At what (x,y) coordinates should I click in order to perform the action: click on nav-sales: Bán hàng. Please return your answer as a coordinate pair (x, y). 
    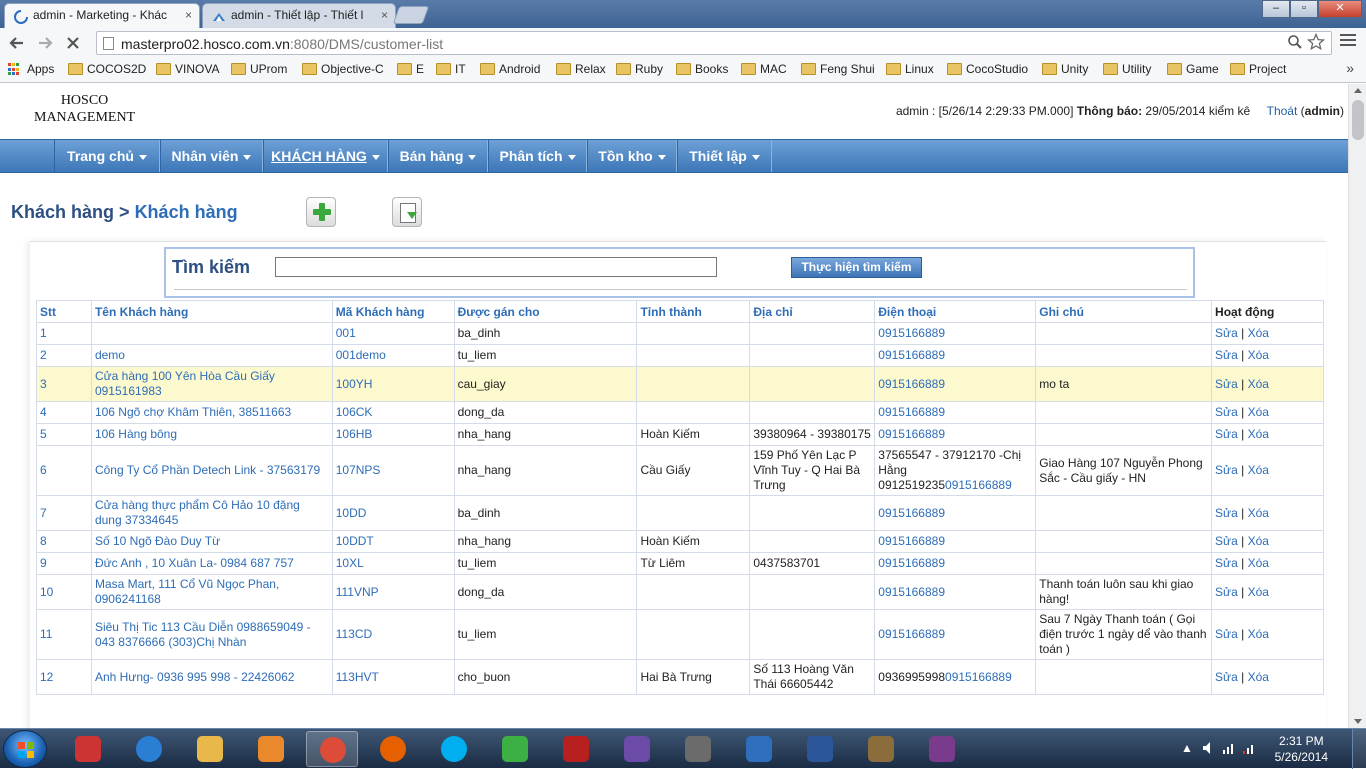
    Looking at the image, I should click on (438, 156).